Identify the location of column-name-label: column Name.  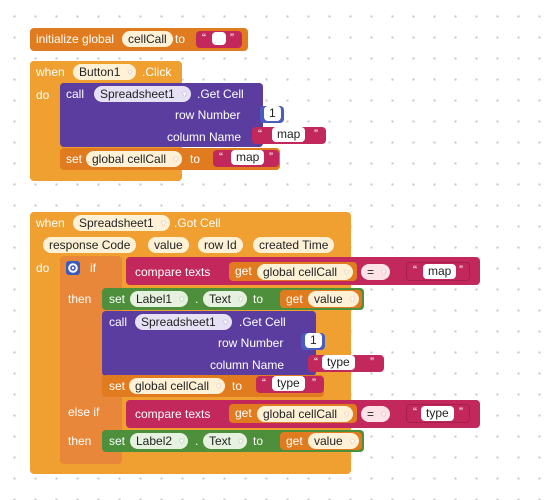
(247, 365).